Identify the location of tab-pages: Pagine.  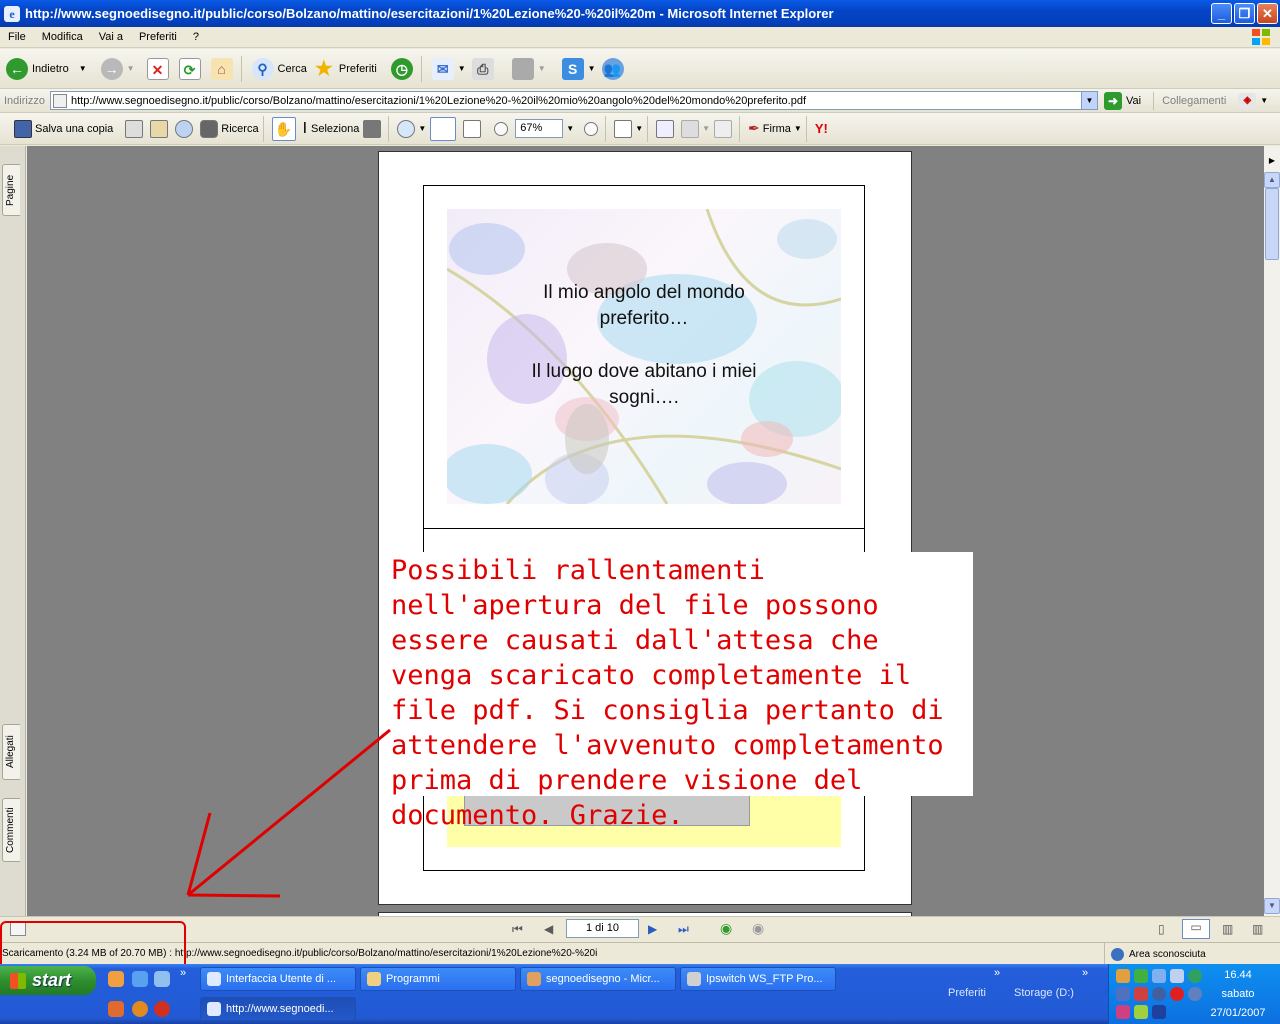
(11, 190).